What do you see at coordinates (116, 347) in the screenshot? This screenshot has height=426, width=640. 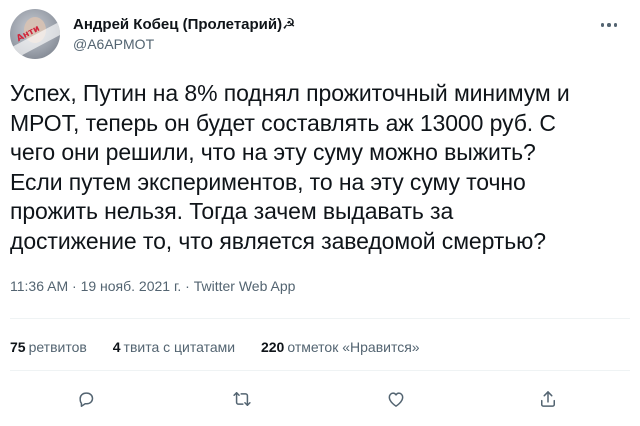 I see `quotes-count: 4` at bounding box center [116, 347].